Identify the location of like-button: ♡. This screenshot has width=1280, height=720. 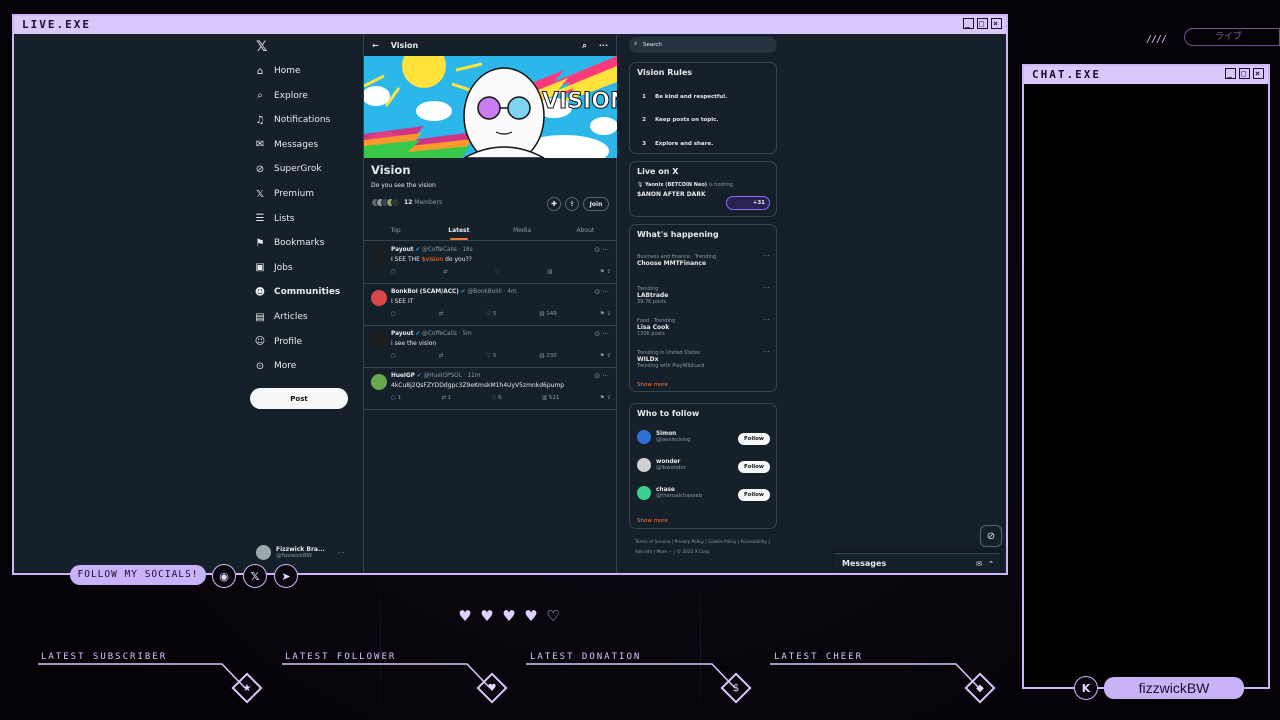
(497, 272).